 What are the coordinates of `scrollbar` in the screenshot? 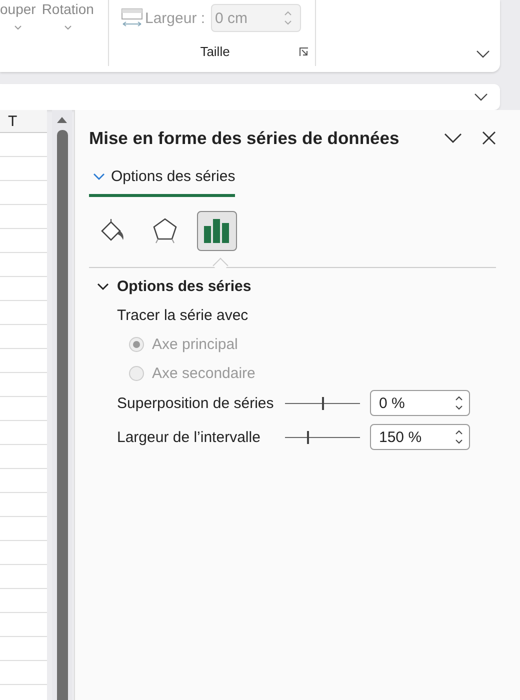 It's located at (62, 405).